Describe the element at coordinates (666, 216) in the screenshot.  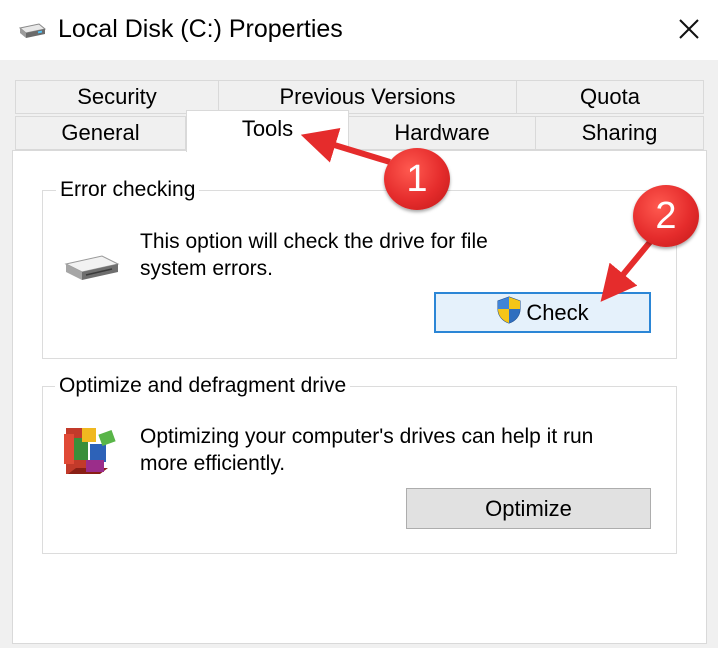
I see `annotation-badge-2: 2` at that location.